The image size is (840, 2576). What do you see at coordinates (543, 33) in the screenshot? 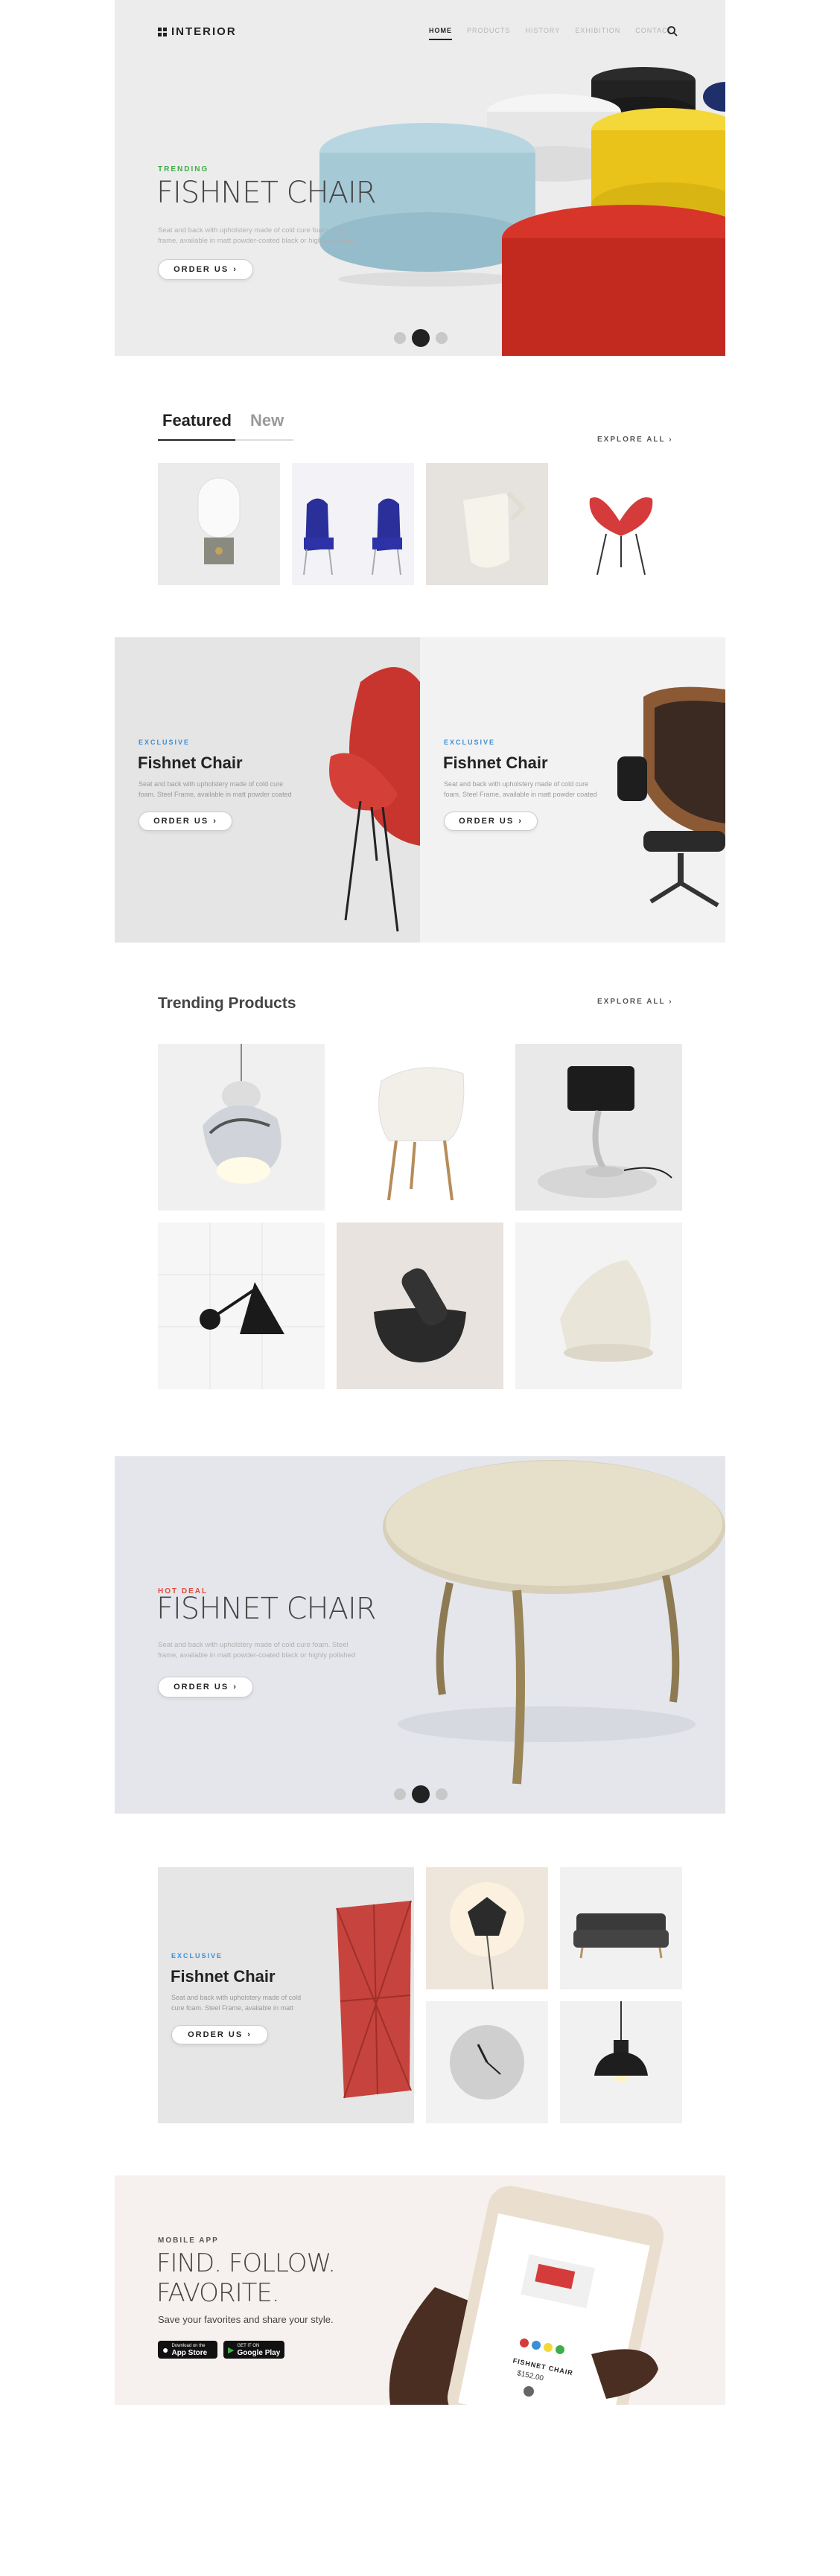
I see `nav-history: HISTORY` at bounding box center [543, 33].